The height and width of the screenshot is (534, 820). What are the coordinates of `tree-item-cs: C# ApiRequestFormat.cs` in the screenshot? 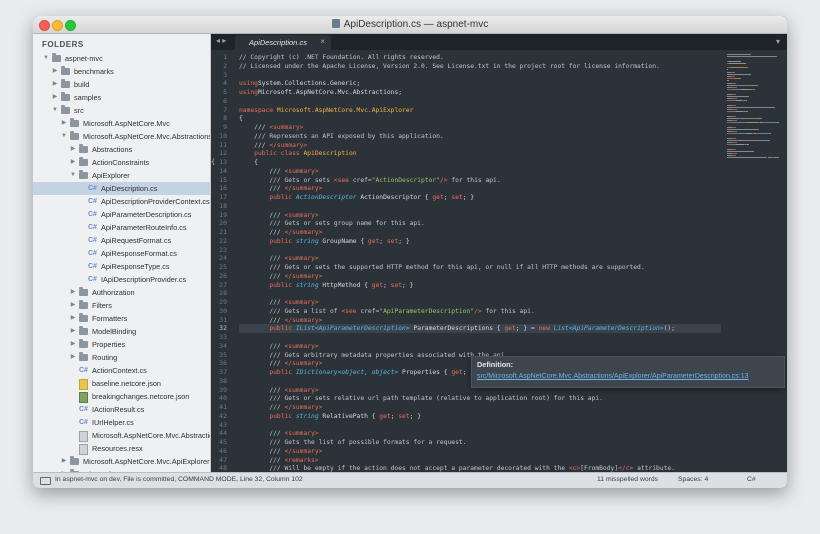 It's located at (121, 240).